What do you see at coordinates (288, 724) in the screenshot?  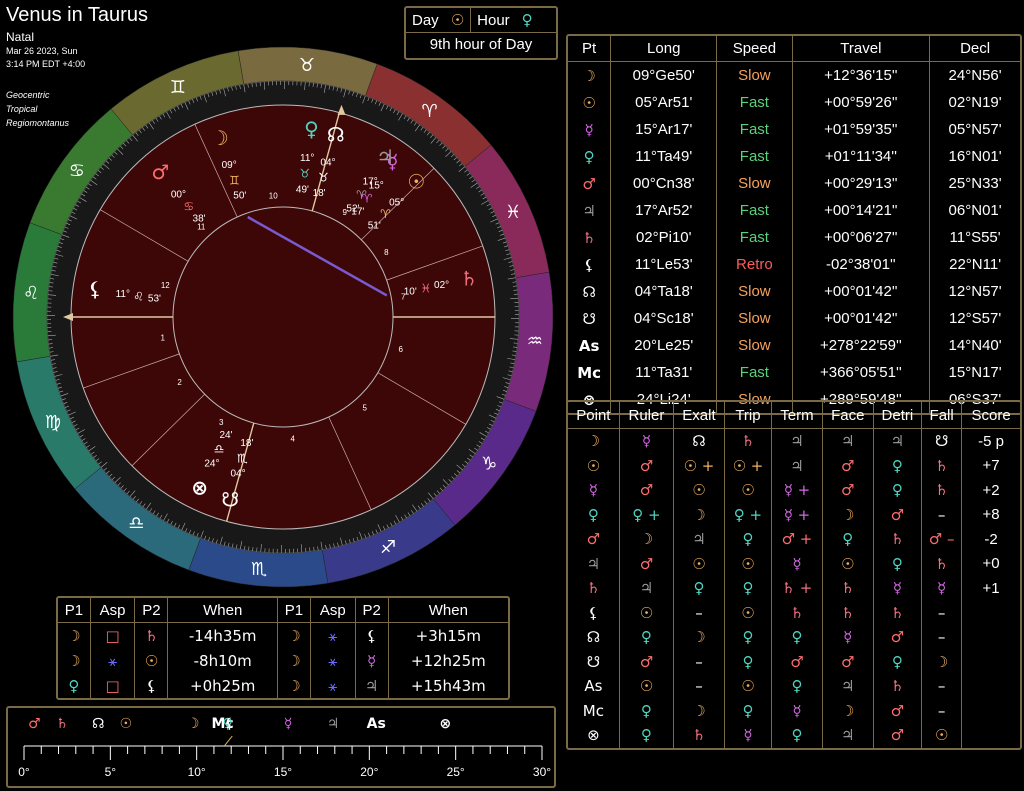 I see `ruler-planet-marker: ☿` at bounding box center [288, 724].